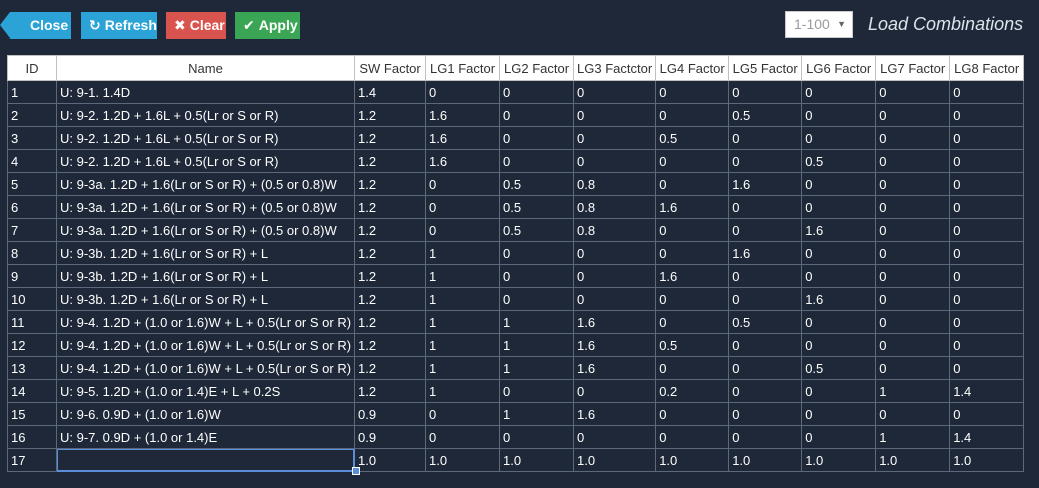  I want to click on clear-button: ✖ Clear, so click(196, 25).